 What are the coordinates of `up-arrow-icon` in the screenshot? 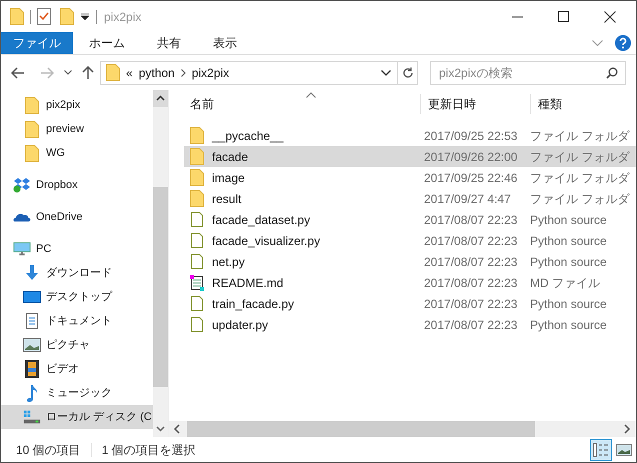 It's located at (88, 73).